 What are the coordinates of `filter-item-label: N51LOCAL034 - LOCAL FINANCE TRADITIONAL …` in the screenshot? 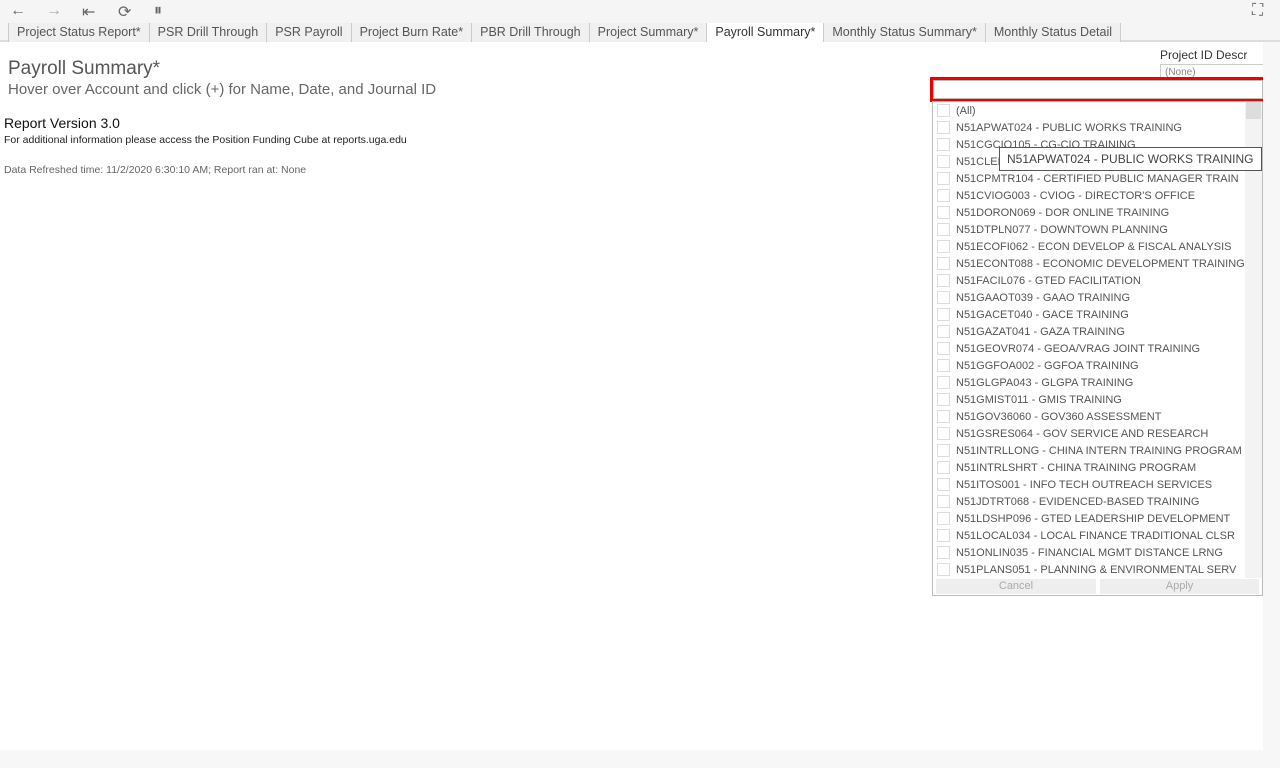 It's located at (1095, 535).